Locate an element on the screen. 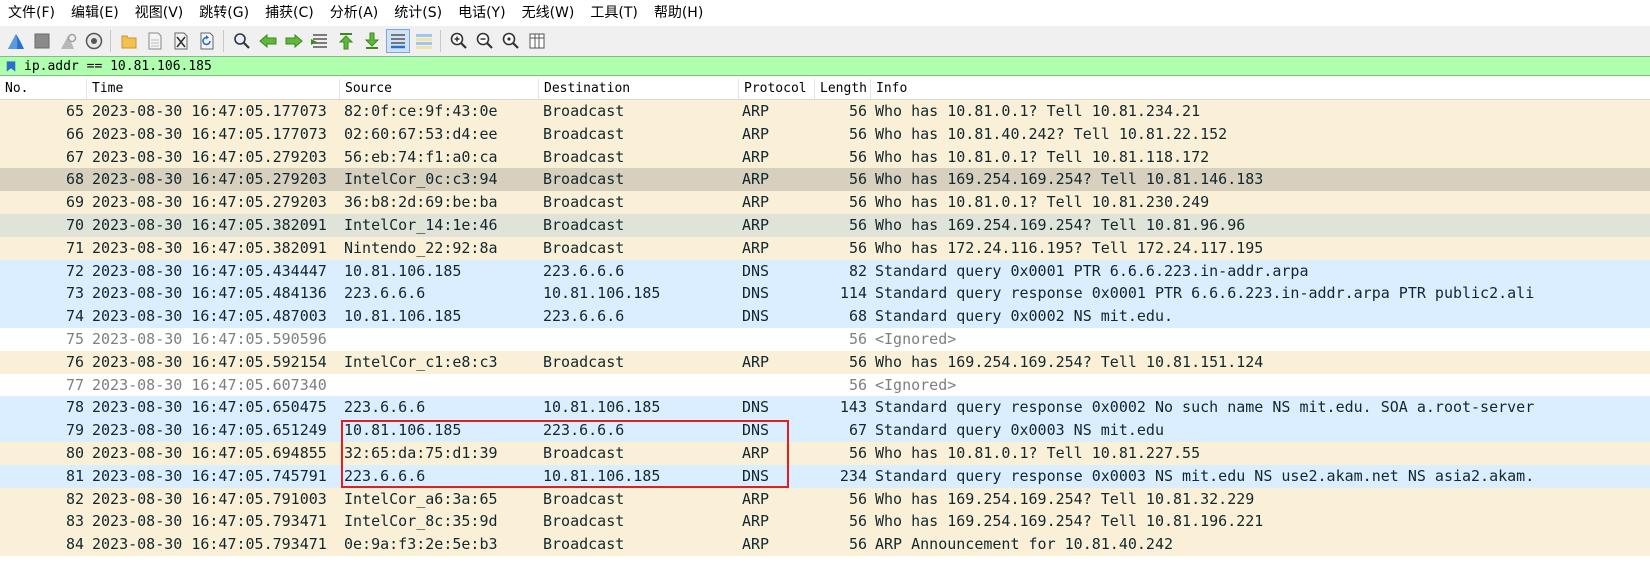 This screenshot has height=581, width=1650. packet-info-cell: Standard query 0x0003 NS mit.edu is located at coordinates (1019, 430).